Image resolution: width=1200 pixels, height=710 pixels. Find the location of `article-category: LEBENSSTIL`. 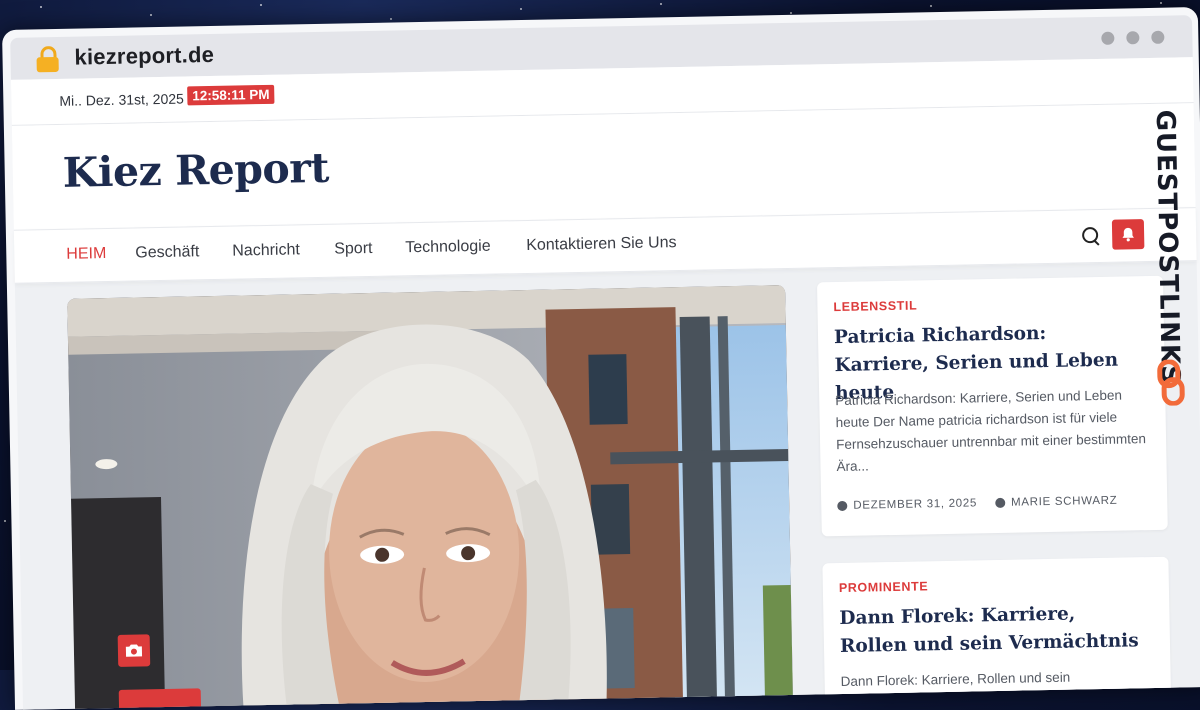

article-category: LEBENSSTIL is located at coordinates (875, 306).